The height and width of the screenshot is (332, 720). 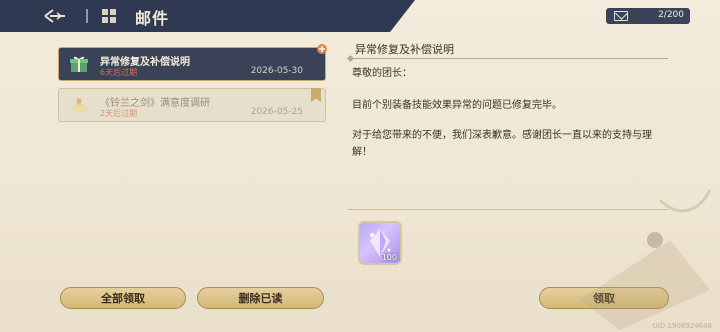 I want to click on back-button, so click(x=55, y=16).